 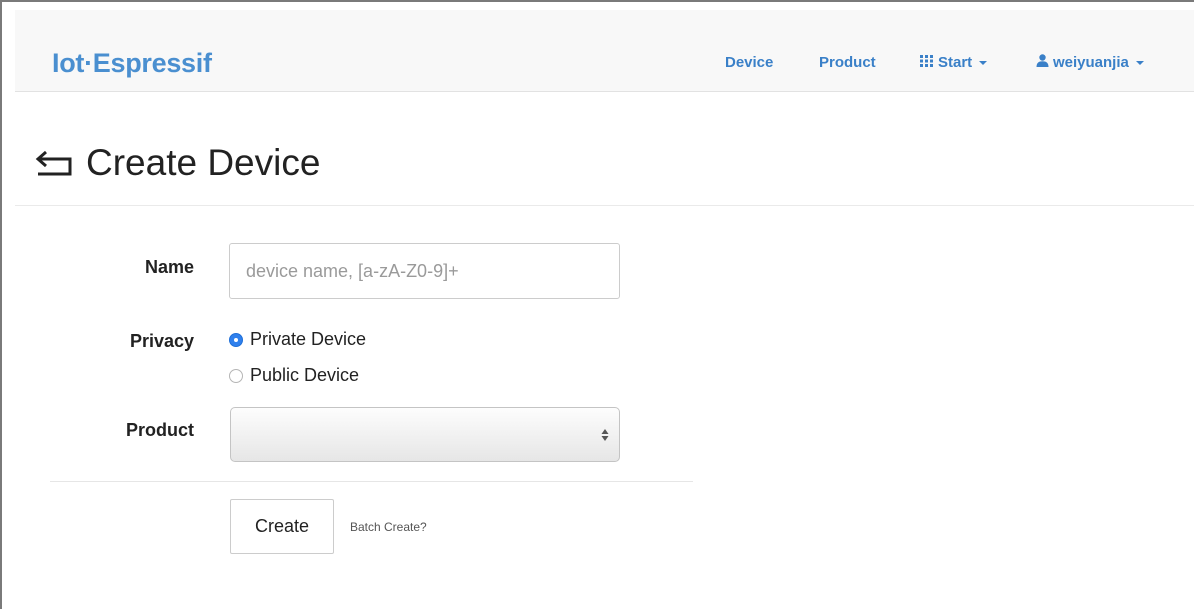 What do you see at coordinates (847, 62) in the screenshot?
I see `nav-product-link: Product` at bounding box center [847, 62].